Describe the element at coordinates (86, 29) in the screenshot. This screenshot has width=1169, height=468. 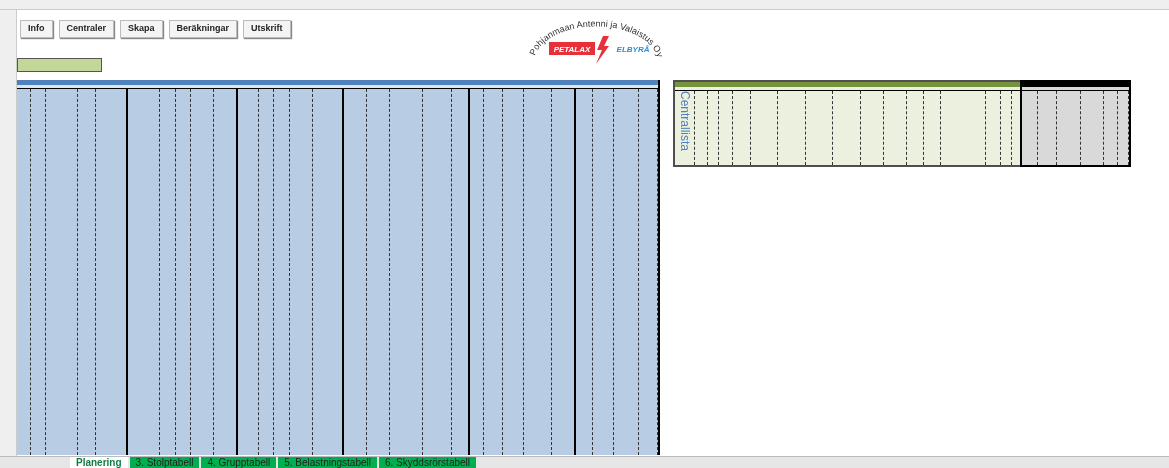
I see `toolbar-button: Centraler` at that location.